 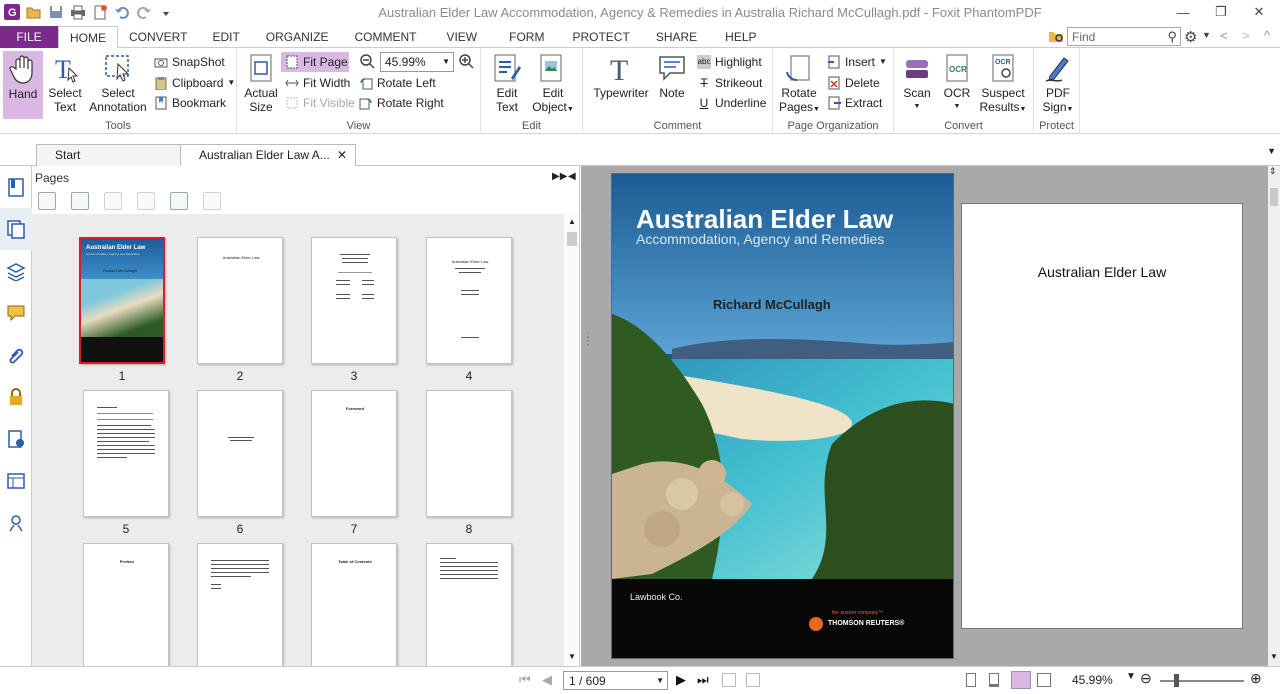 What do you see at coordinates (342, 155) in the screenshot?
I see `tab-close-icon: ✕` at bounding box center [342, 155].